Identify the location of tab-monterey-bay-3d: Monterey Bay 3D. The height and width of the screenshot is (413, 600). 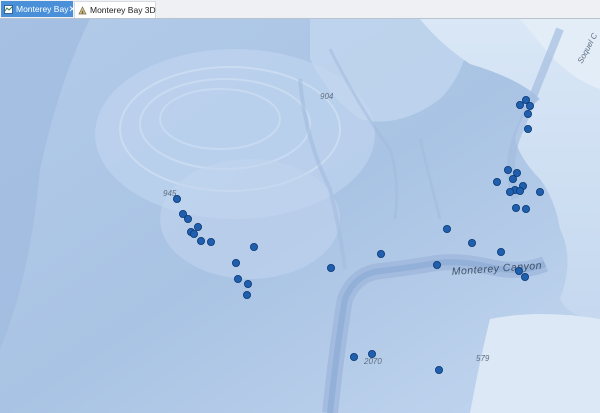
(115, 9).